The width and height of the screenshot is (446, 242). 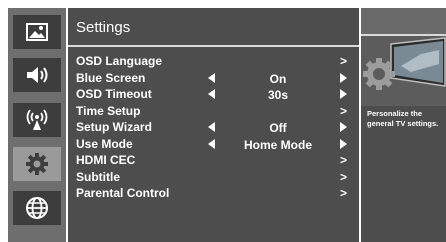 I want to click on page-title: Settings, so click(x=103, y=27).